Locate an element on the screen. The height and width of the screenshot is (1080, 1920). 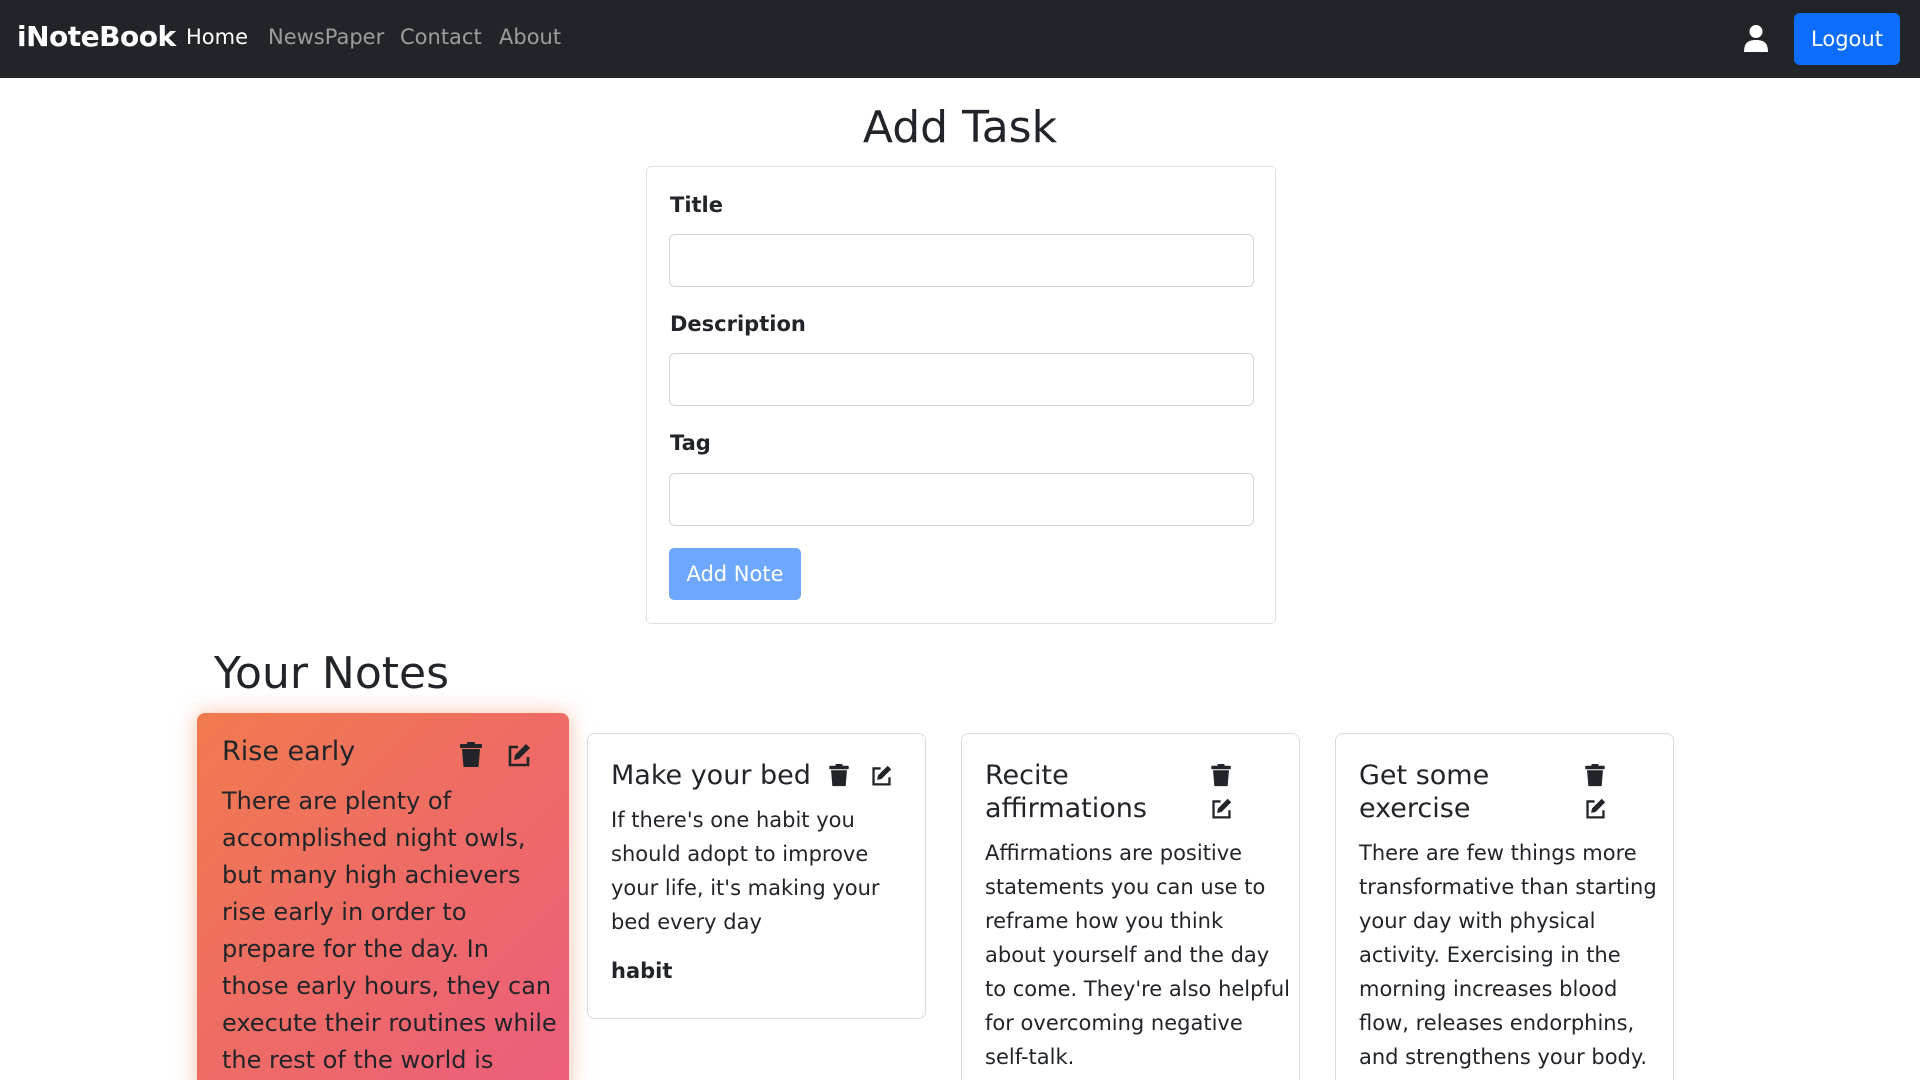
tag-input is located at coordinates (961, 499).